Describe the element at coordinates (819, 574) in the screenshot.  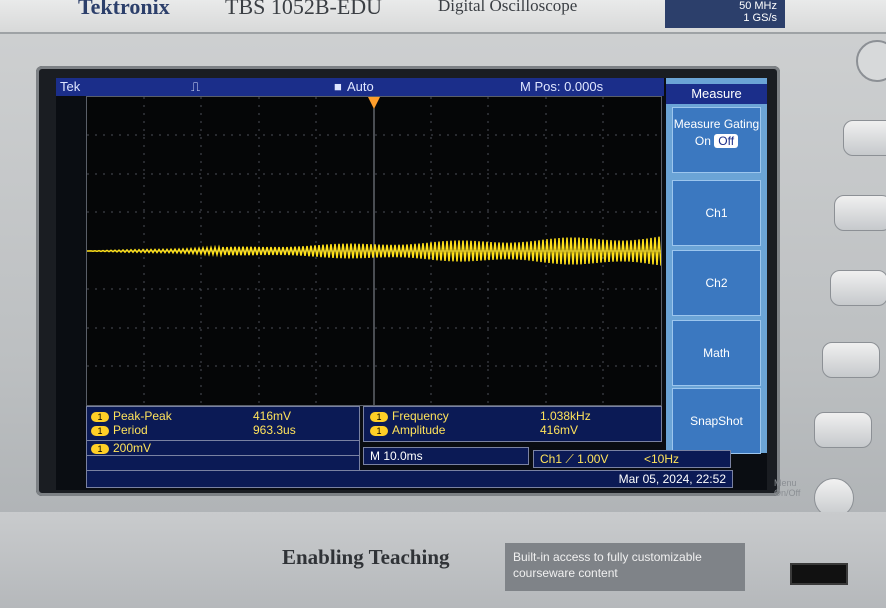
I see `usb-port` at that location.